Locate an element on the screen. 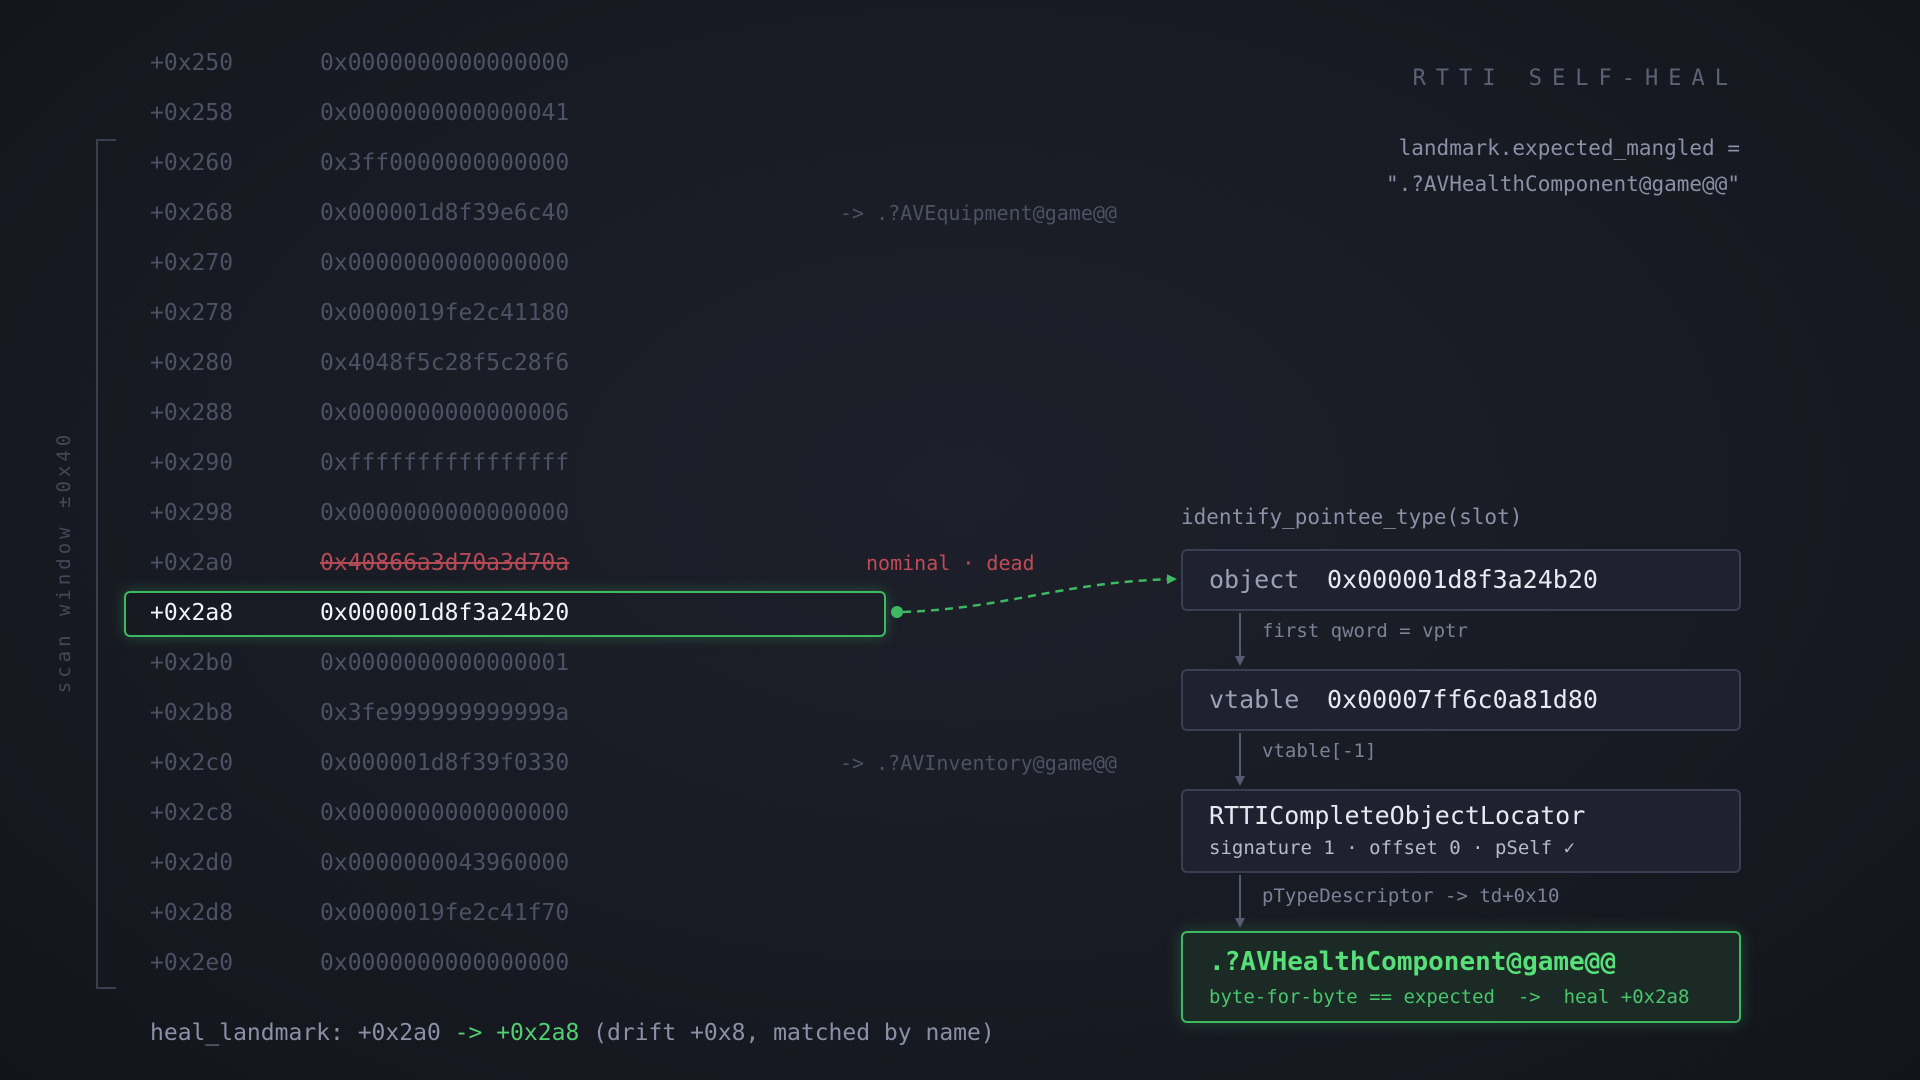  footer-prefix: heal_landmark: +0x2a0 is located at coordinates (302, 1033).